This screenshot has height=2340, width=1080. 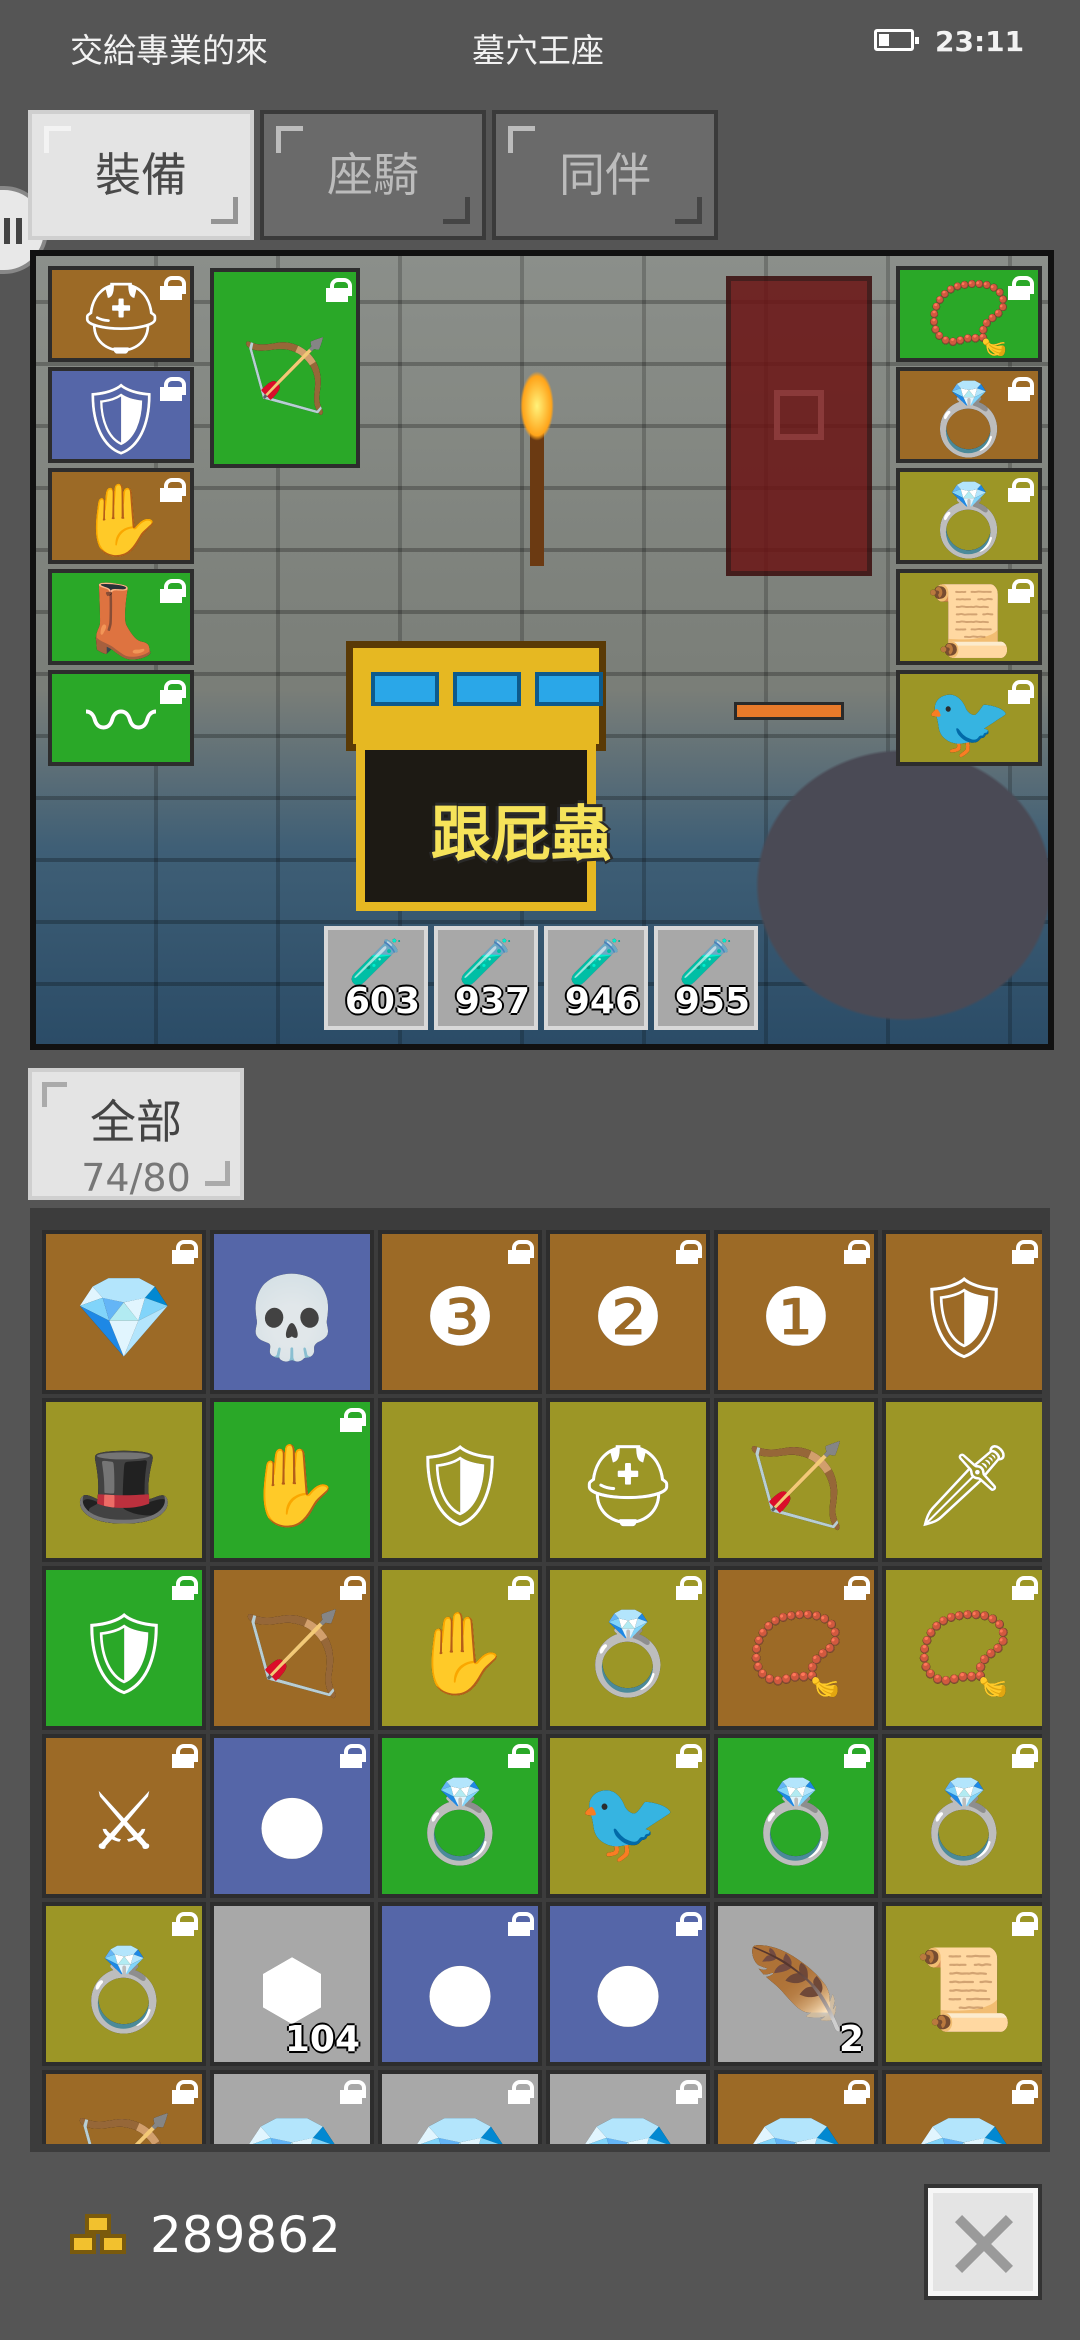 I want to click on orb-icon: ●, so click(x=628, y=1990).